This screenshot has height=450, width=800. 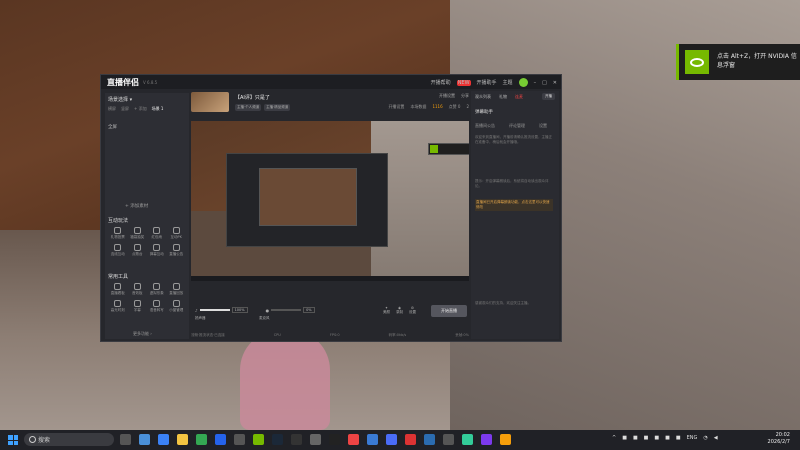 I want to click on subtab-comments: 评论管理, so click(x=517, y=126).